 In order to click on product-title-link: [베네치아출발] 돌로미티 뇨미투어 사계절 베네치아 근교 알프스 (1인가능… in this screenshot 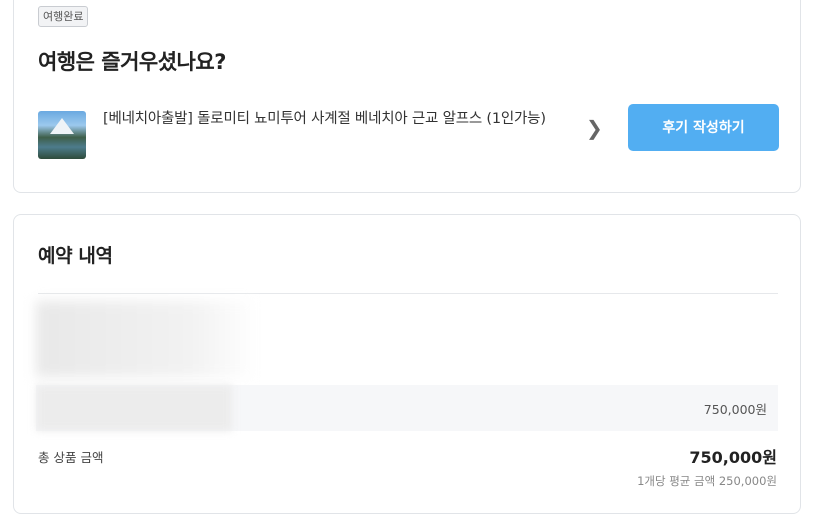, I will do `click(333, 119)`.